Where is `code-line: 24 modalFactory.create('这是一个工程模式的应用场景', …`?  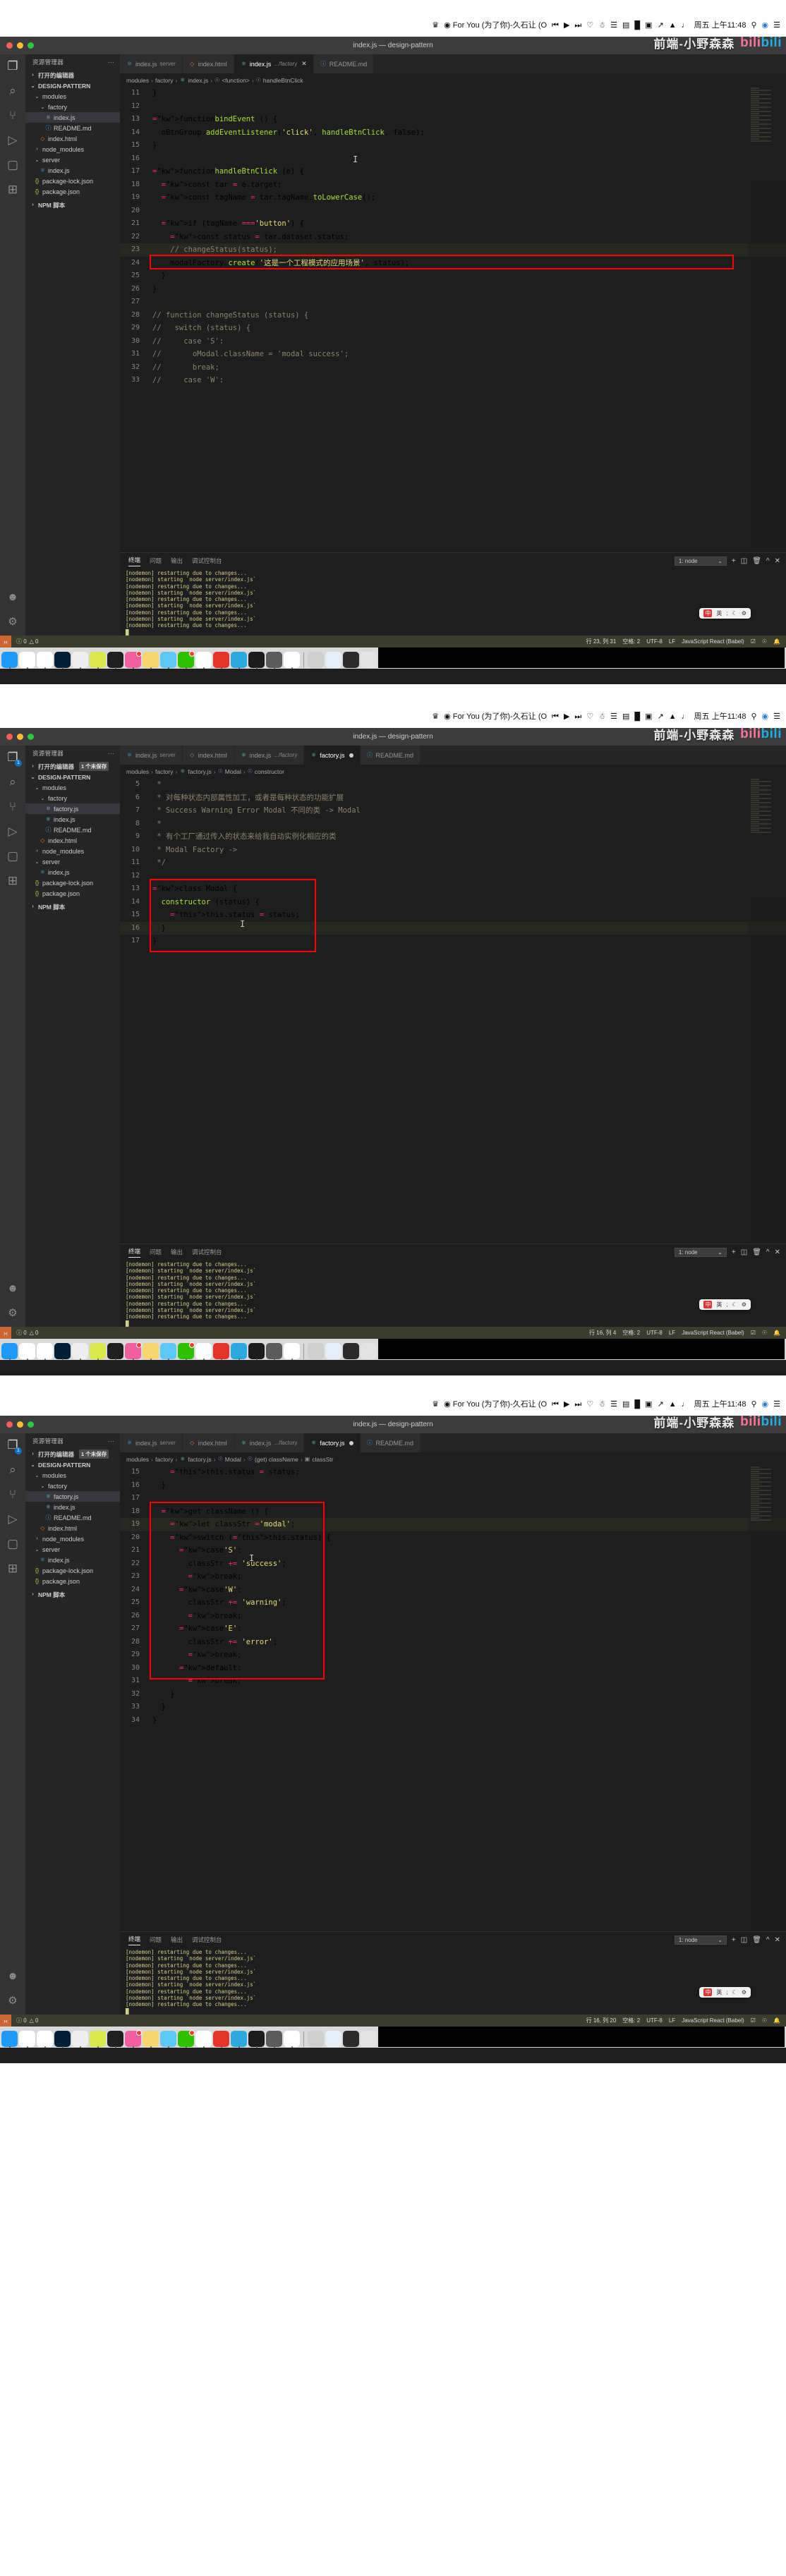
code-line: 24 modalFactory.create('这是一个工程模式的应用场景', … is located at coordinates (453, 263).